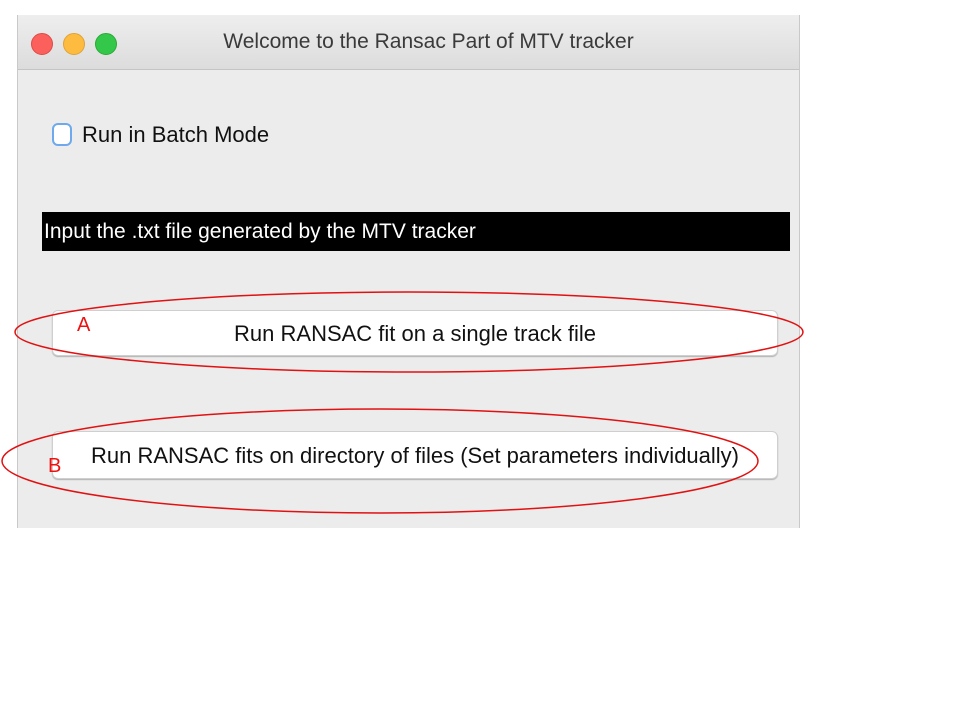 This screenshot has height=720, width=960. What do you see at coordinates (84, 325) in the screenshot?
I see `annotation-label-a: A` at bounding box center [84, 325].